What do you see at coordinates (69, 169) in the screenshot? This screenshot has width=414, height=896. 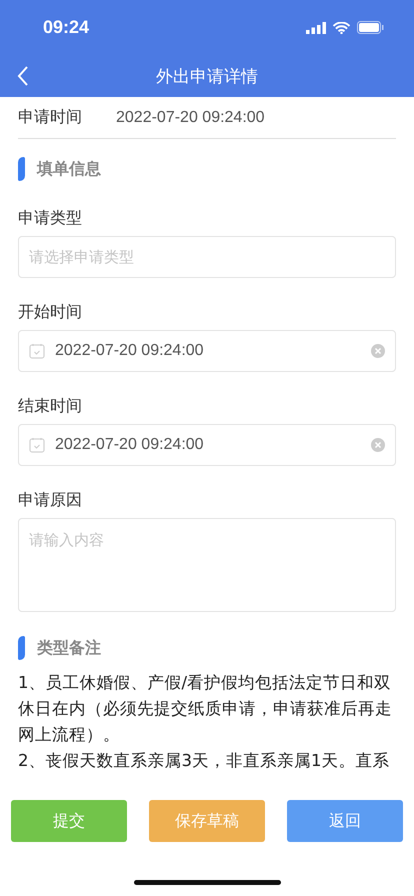 I see `section-title: 填单信息` at bounding box center [69, 169].